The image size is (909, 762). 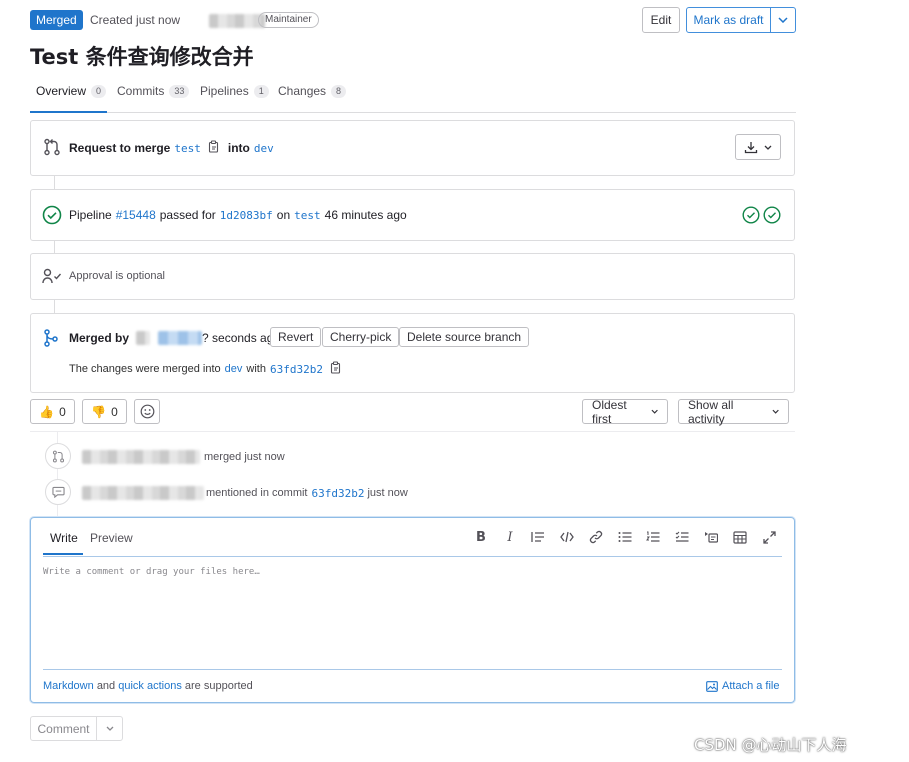 What do you see at coordinates (413, 95) in the screenshot?
I see `tab-bar: Overview 0 Commits 33 Pipelines 1 Changes 8` at bounding box center [413, 95].